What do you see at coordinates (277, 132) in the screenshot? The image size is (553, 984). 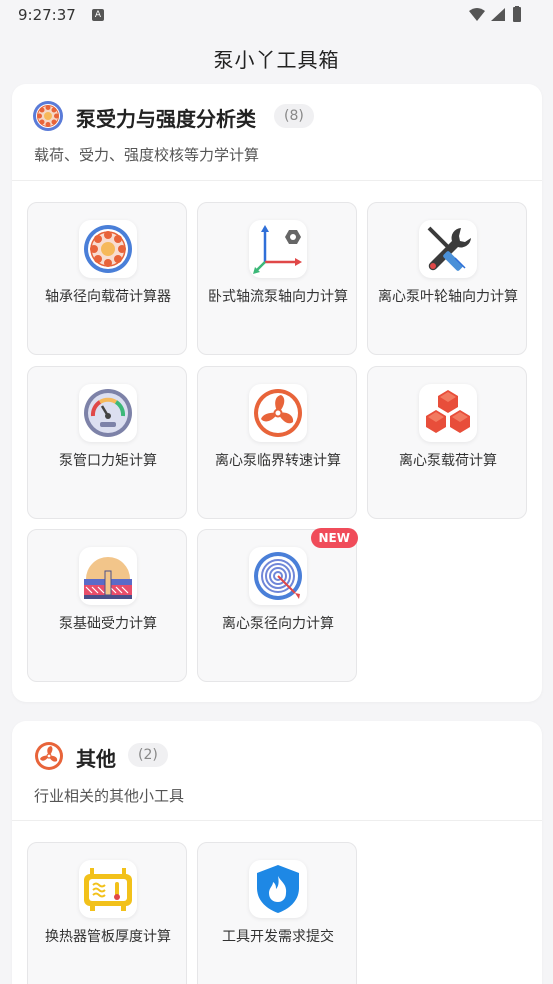 I see `category-header: 泵受力与强度分析类 (8) 载荷、受力、强度校核等力学计算` at bounding box center [277, 132].